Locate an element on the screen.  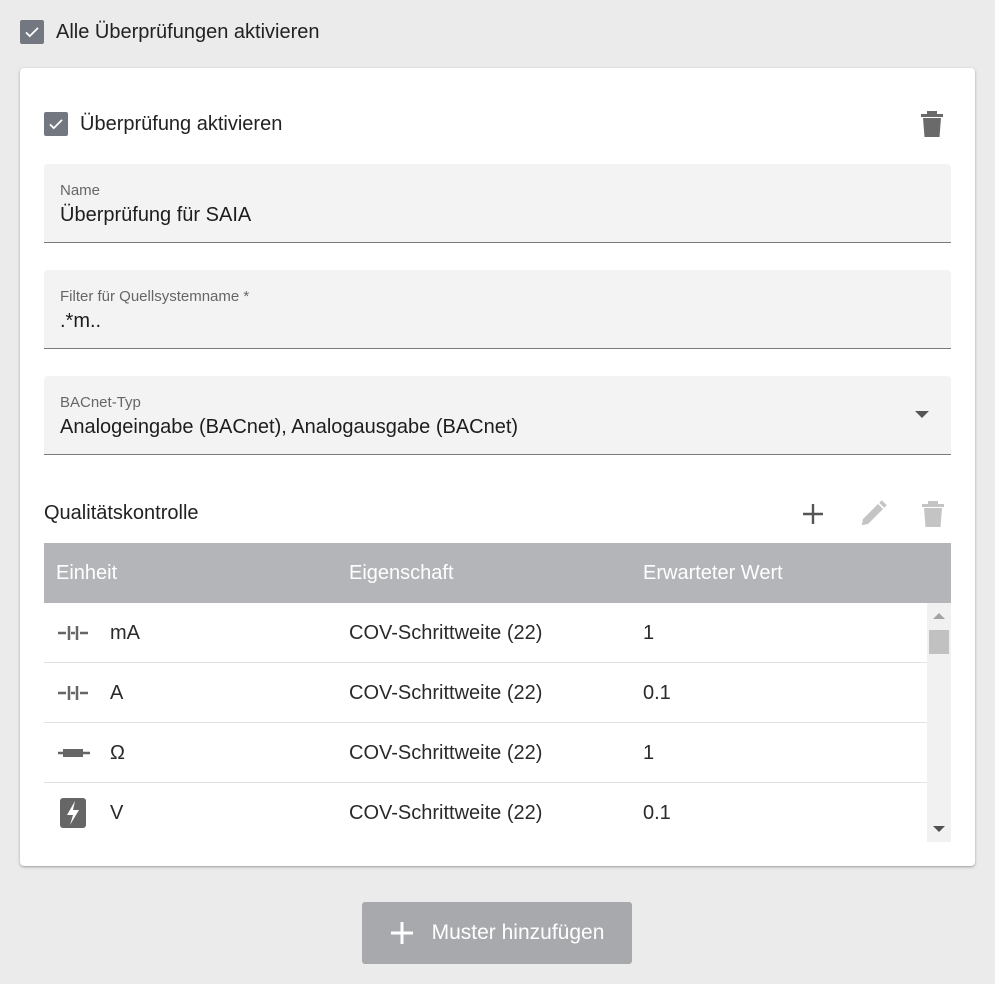
unit-cell: mA is located at coordinates (125, 633).